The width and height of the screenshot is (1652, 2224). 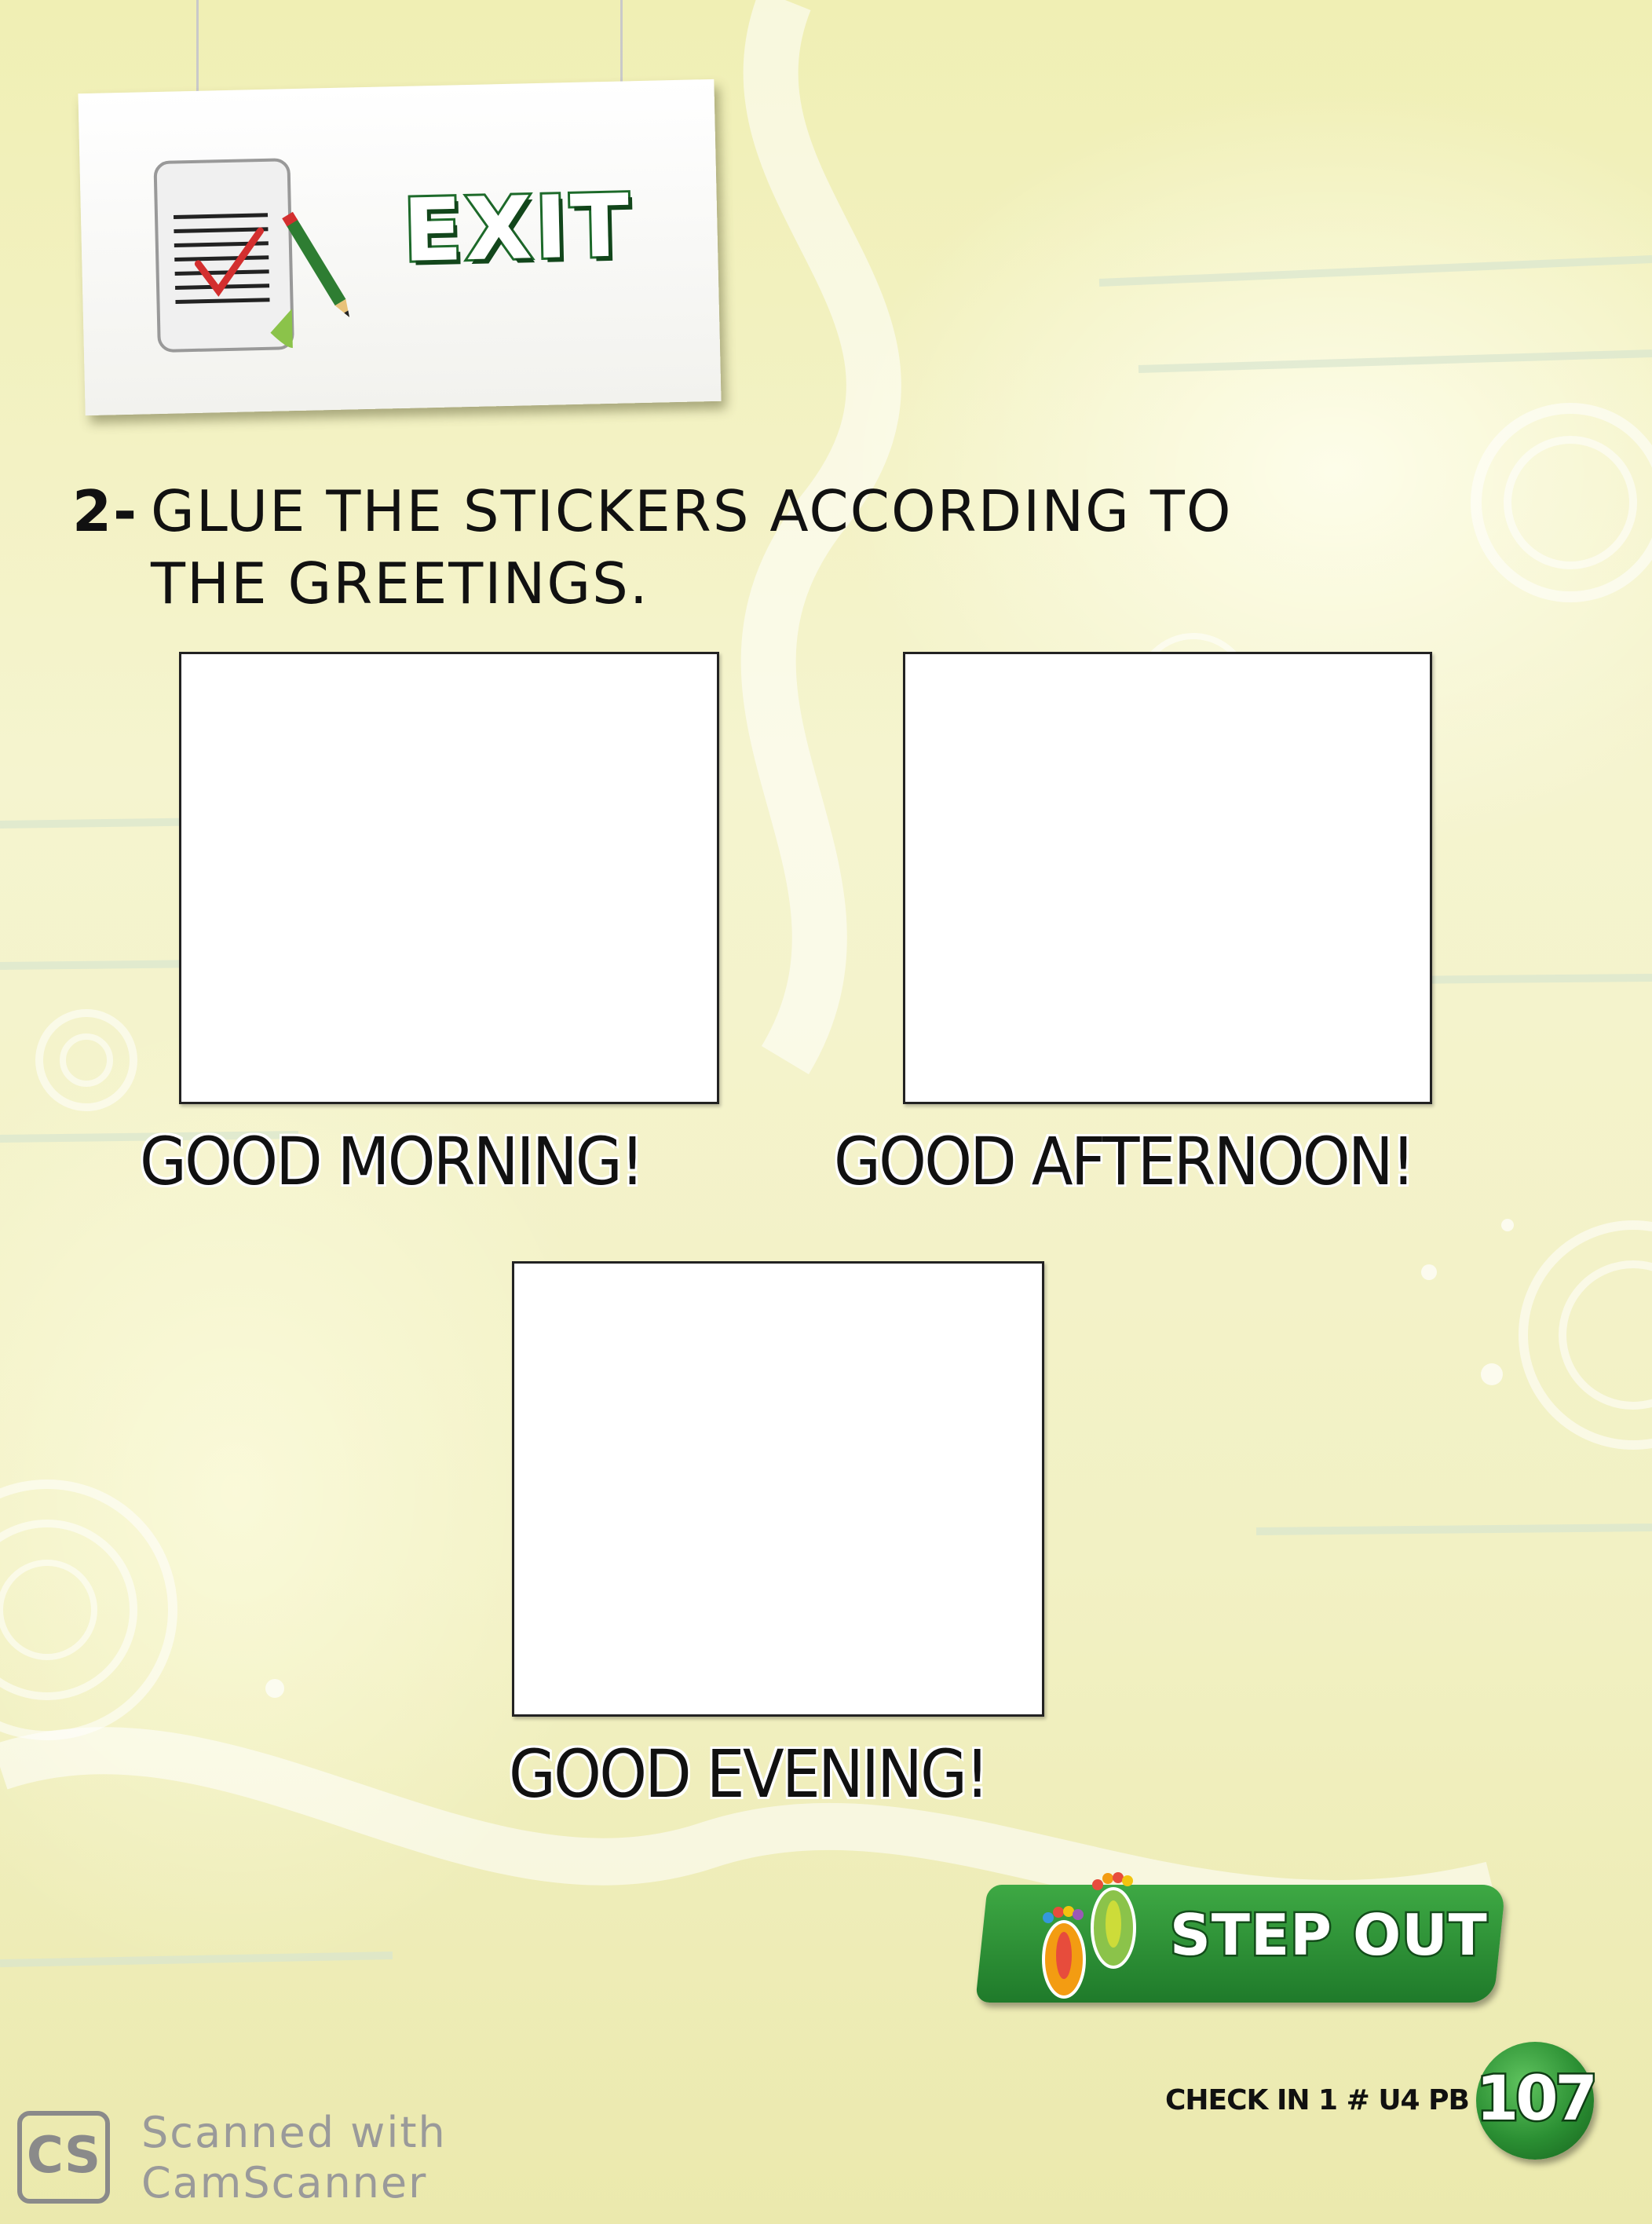 I want to click on label-good-evening: GOOD EVENING!, so click(x=749, y=1774).